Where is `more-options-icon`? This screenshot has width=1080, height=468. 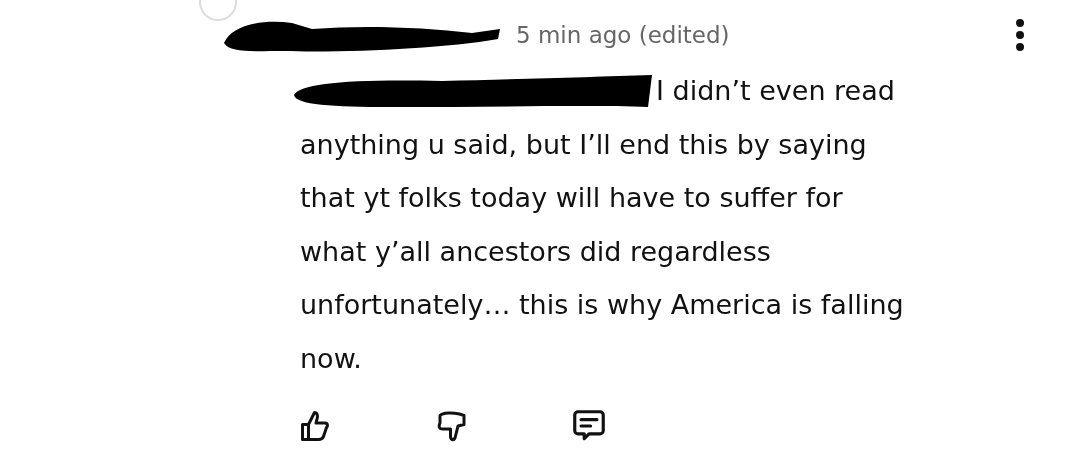
more-options-icon is located at coordinates (1020, 35).